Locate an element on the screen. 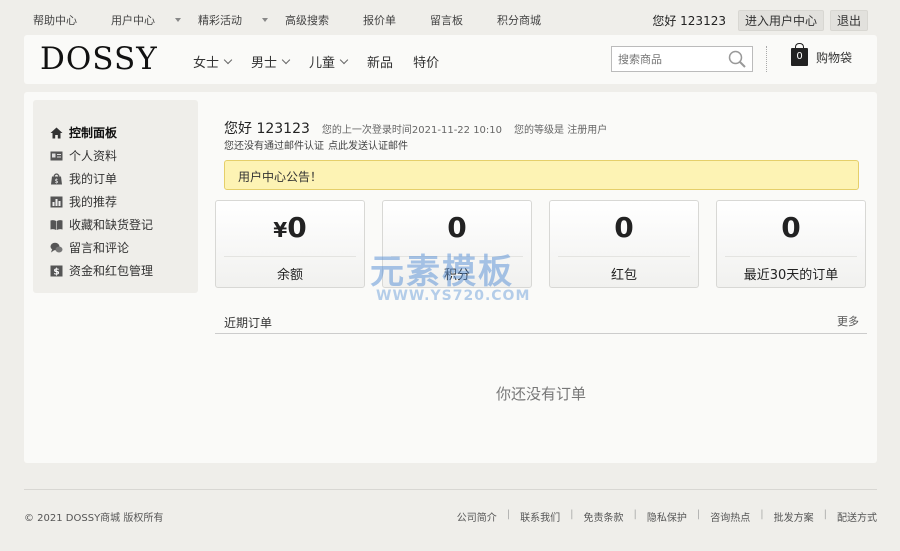 The image size is (900, 551). enter-user-center-button: 进入用户中心 is located at coordinates (780, 20).